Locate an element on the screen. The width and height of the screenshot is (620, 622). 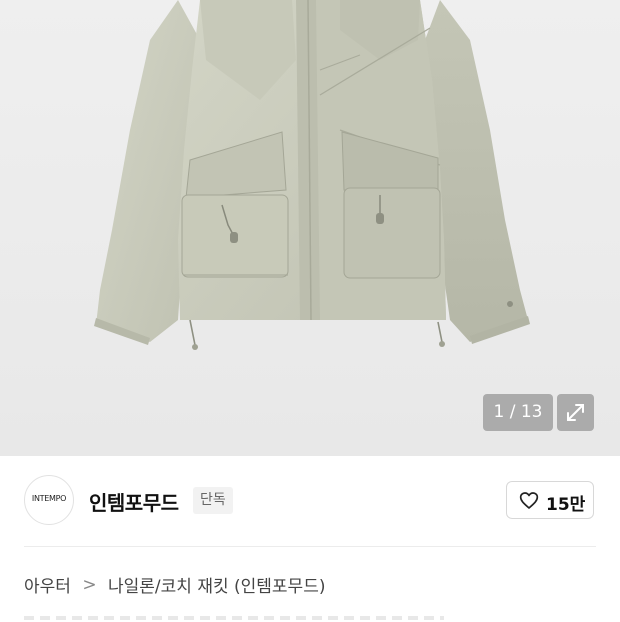
truncated-product-title is located at coordinates (234, 616).